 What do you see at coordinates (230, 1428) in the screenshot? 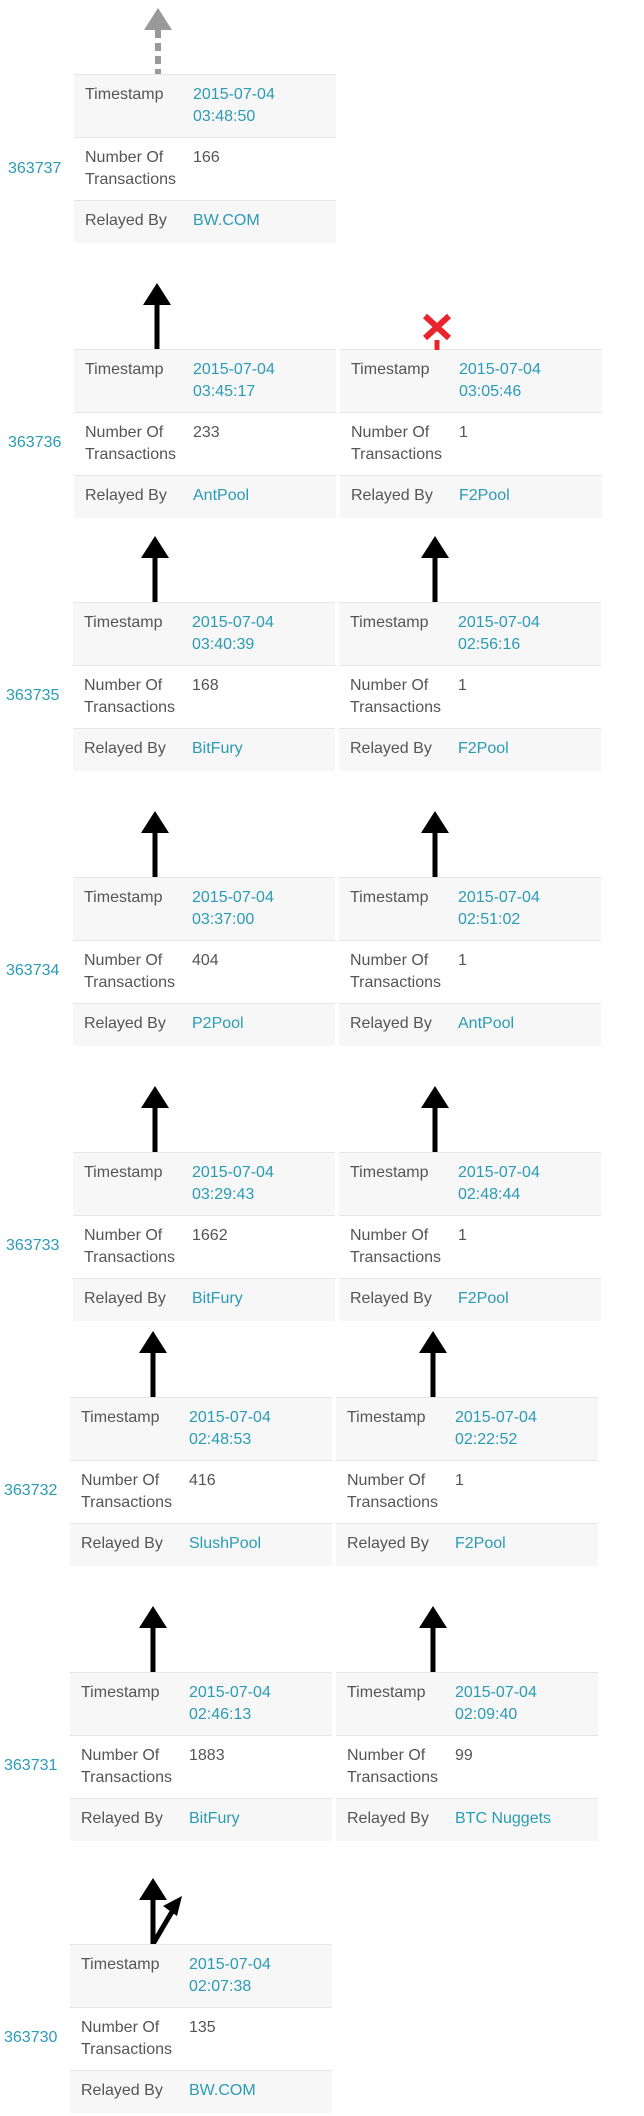
I see `timestamp-link: 2015-07-04 02:48:53` at bounding box center [230, 1428].